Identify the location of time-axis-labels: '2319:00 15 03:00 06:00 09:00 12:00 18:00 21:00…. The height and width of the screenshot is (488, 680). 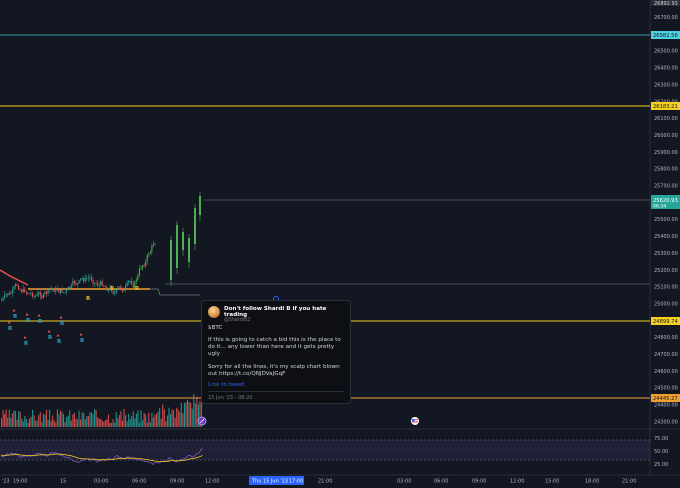
(319, 482).